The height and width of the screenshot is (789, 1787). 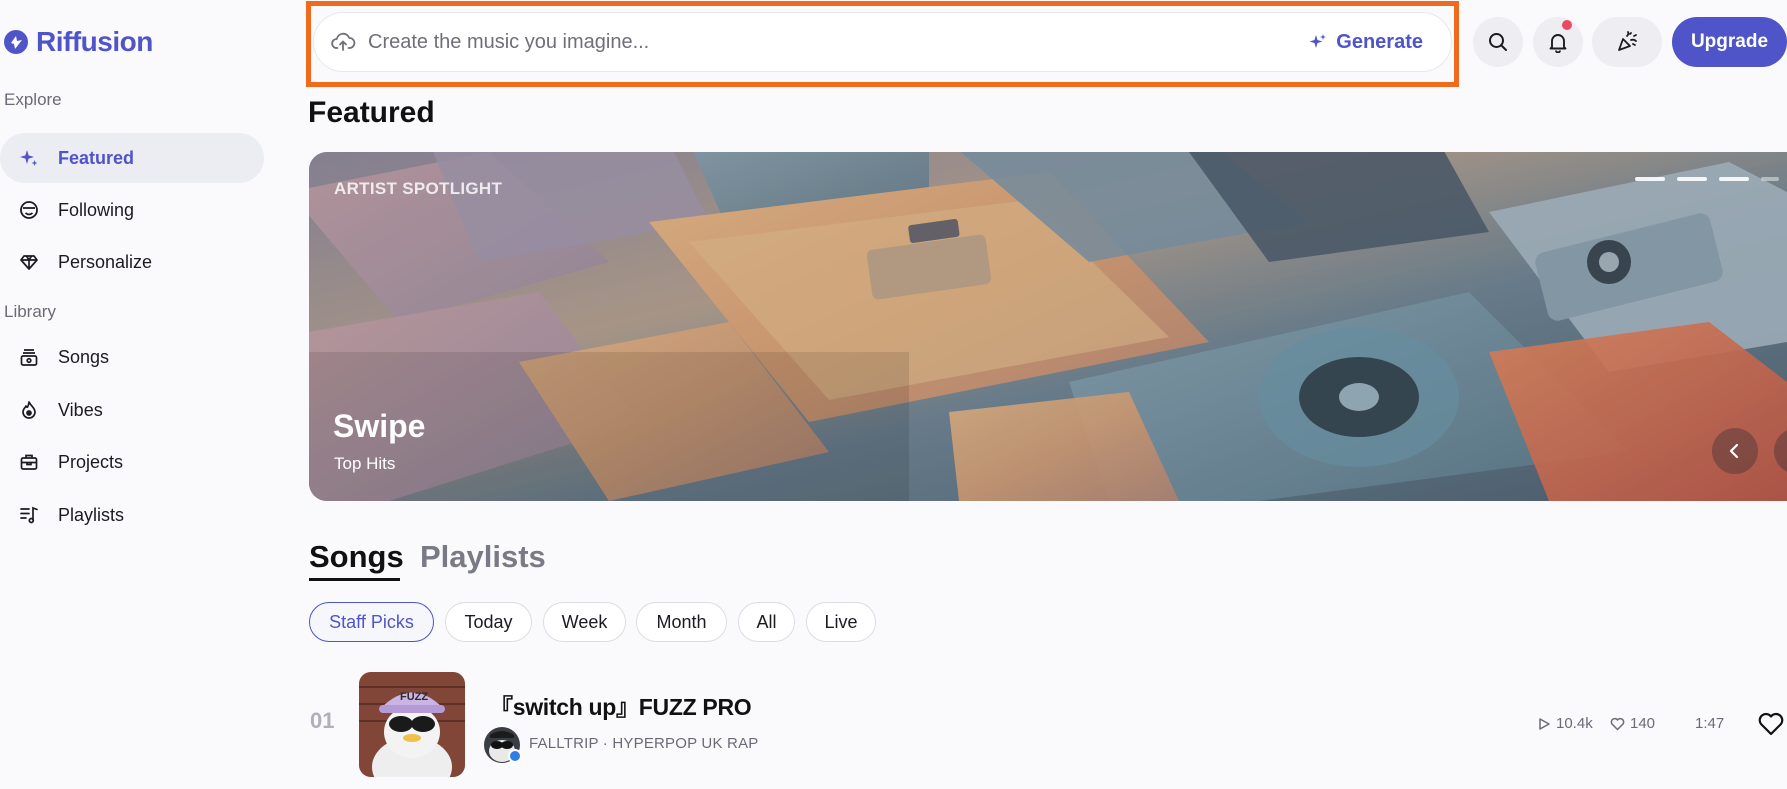 I want to click on artist-name: FALLTRIP, so click(x=563, y=743).